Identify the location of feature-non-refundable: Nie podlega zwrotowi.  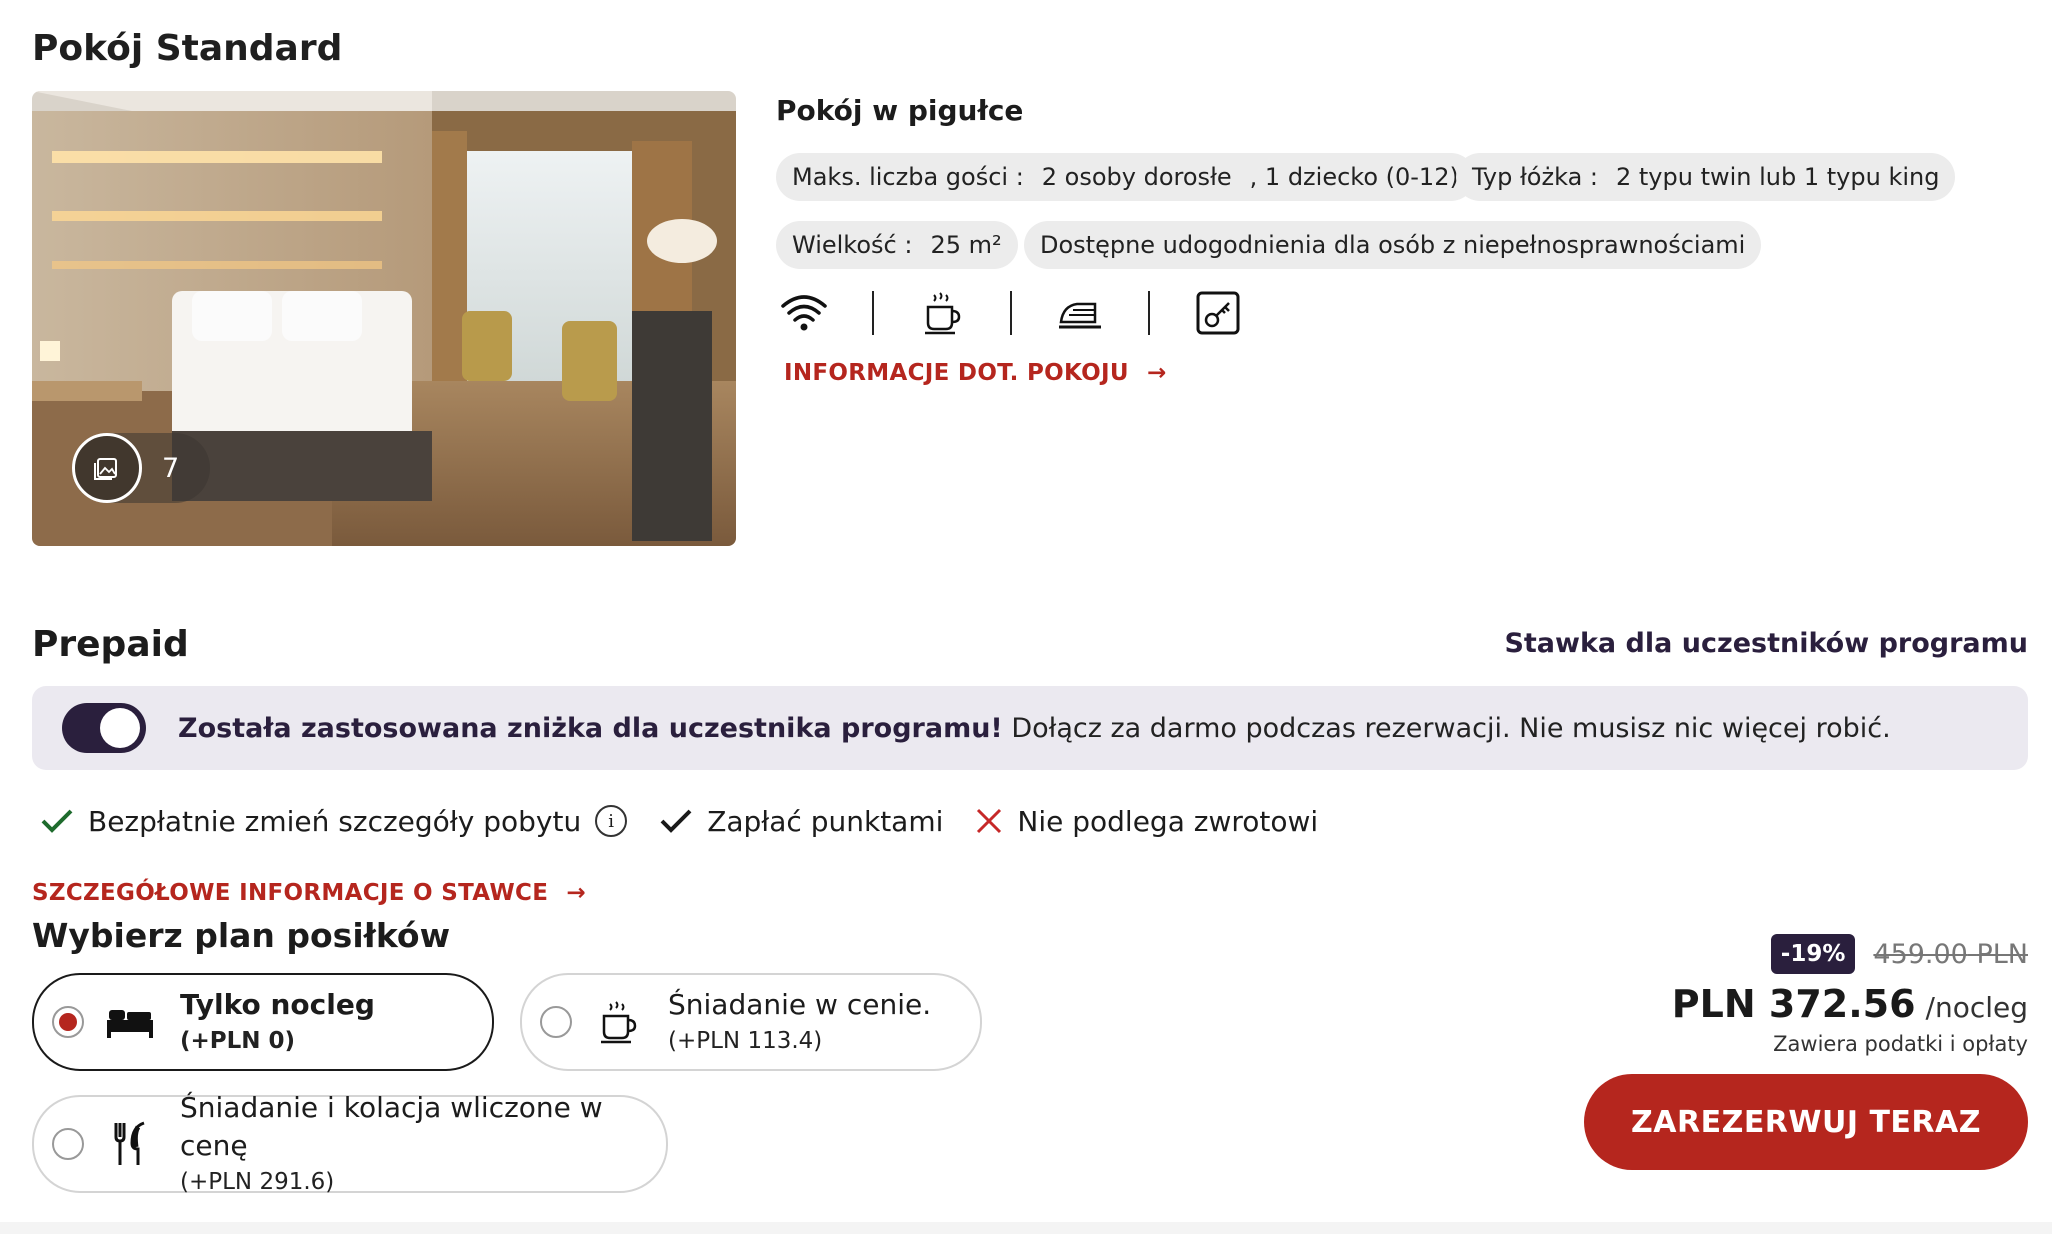
(1146, 821).